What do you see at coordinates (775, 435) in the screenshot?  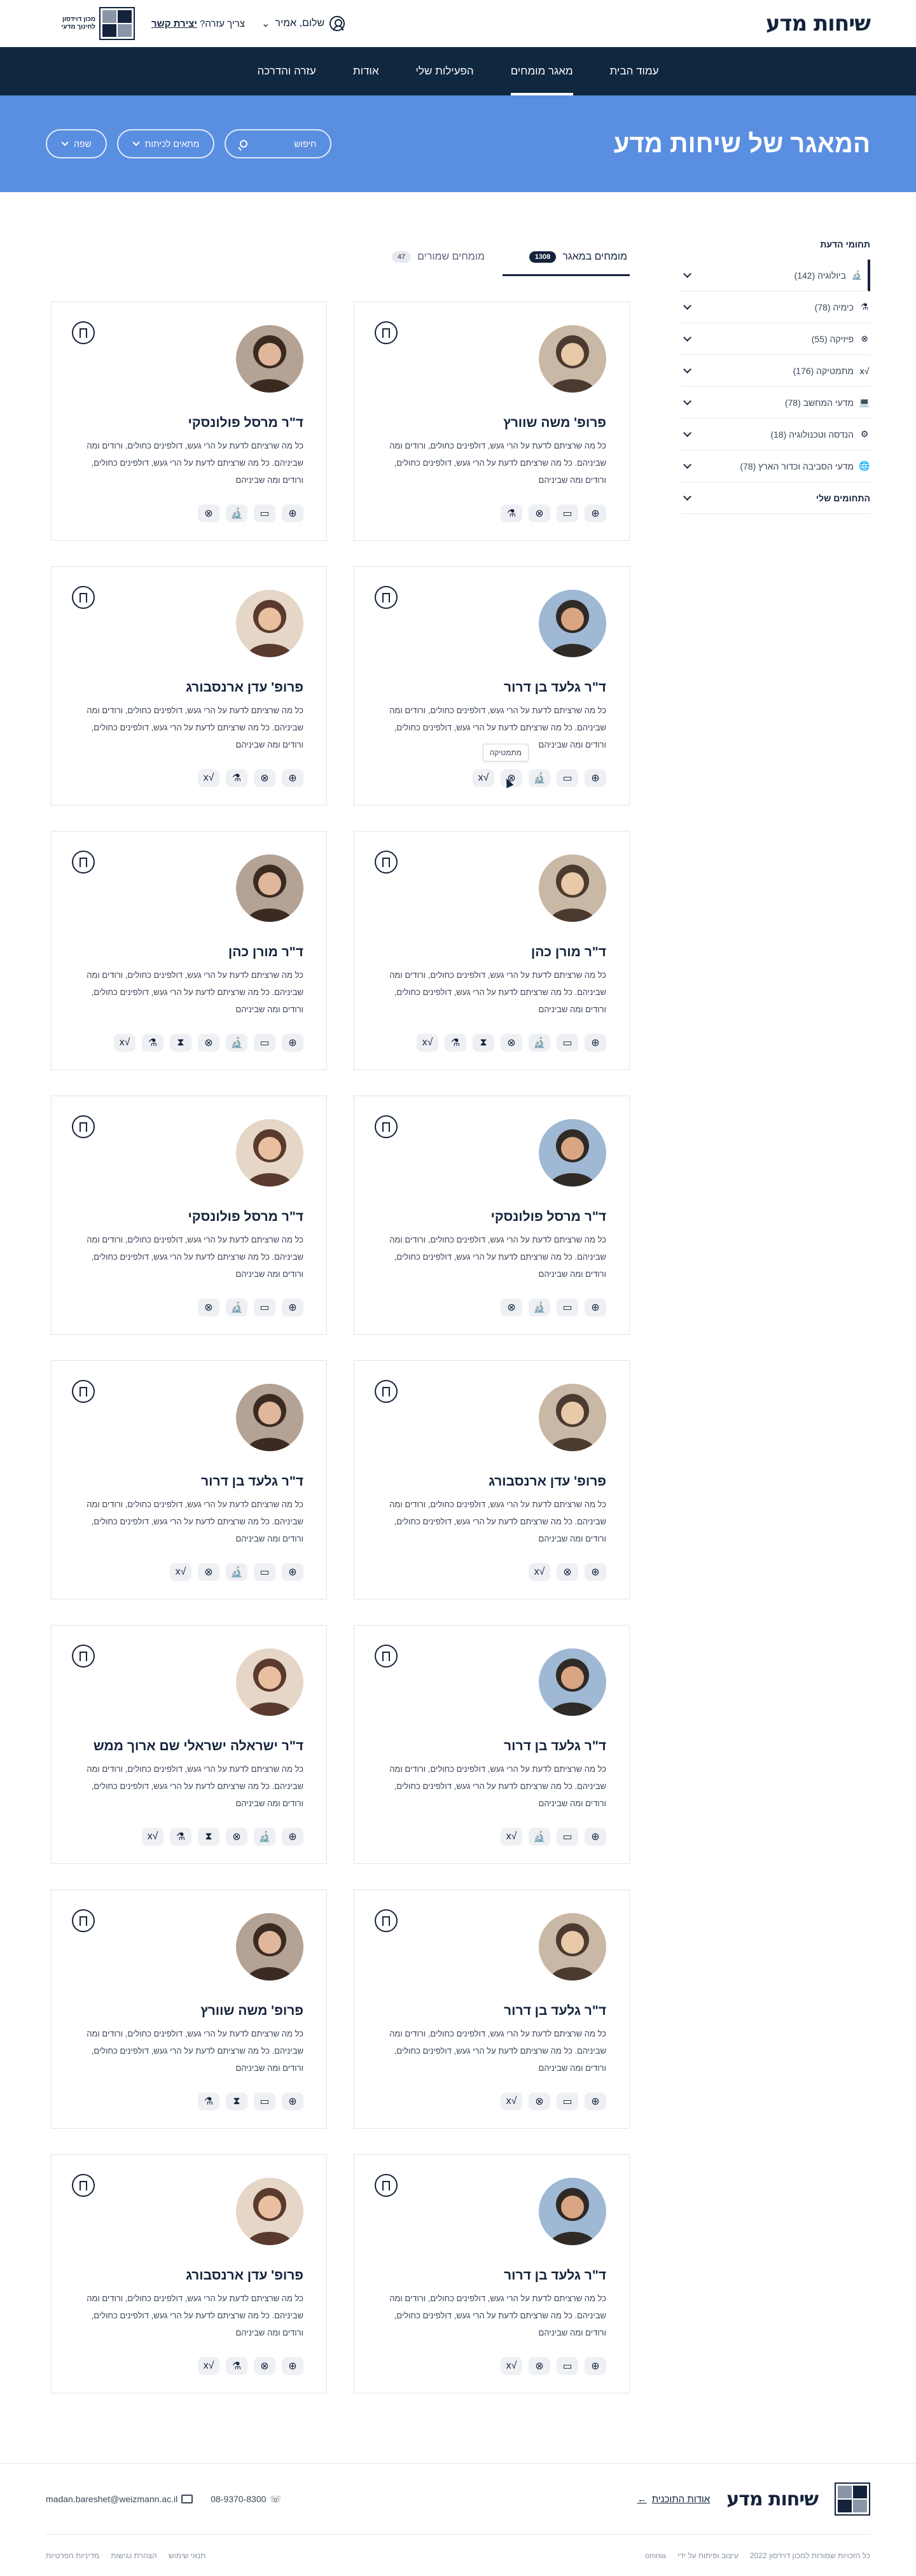 I see `sidebar-item-engineering: ⚙ הנדסה וטכנולוגיה (18)` at bounding box center [775, 435].